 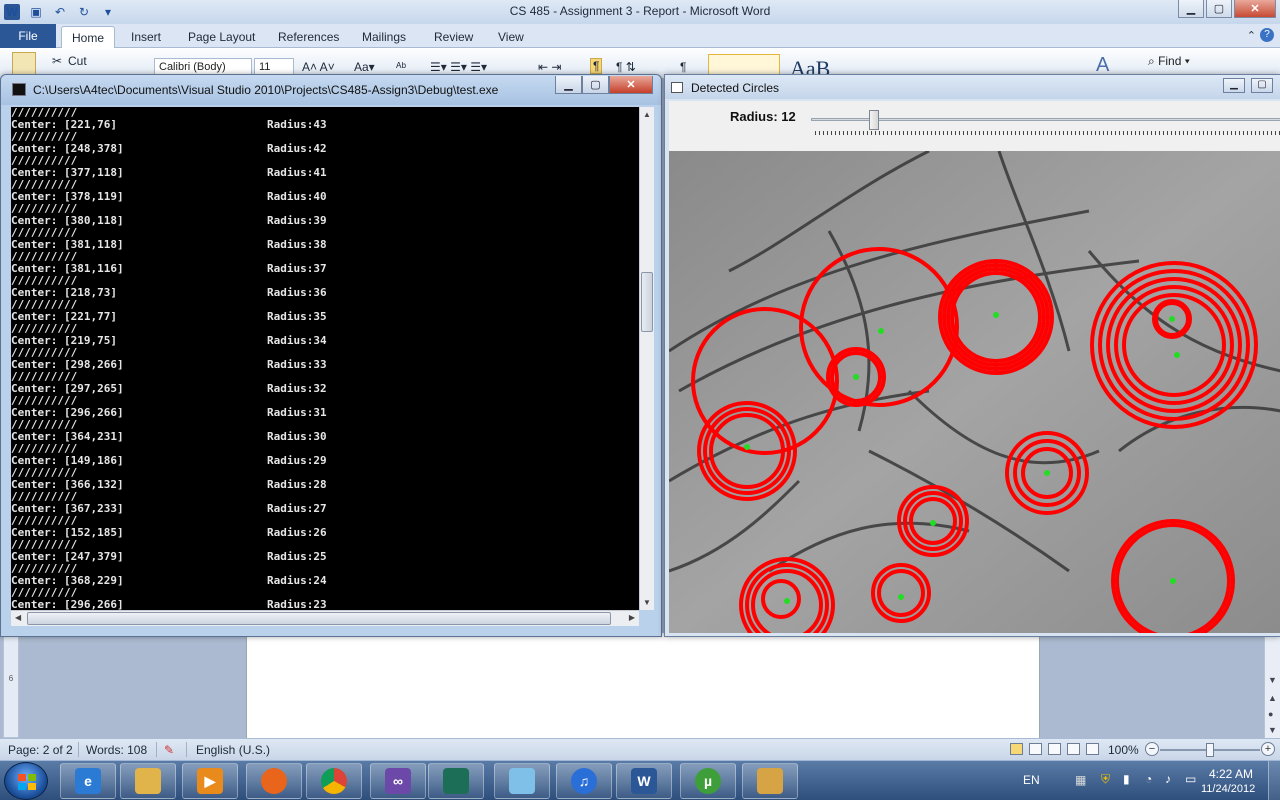 I want to click on itunes-icon: ♫, so click(x=584, y=781).